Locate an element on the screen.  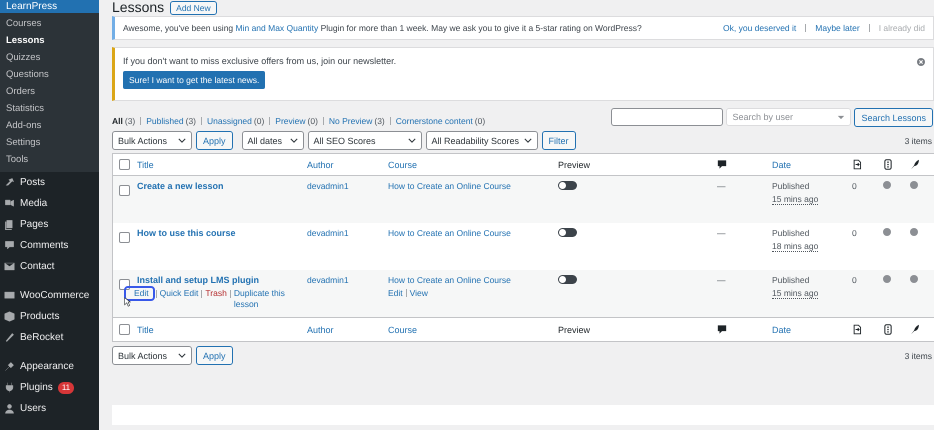
seo-score-dropdown: All SEO Scores is located at coordinates (365, 140).